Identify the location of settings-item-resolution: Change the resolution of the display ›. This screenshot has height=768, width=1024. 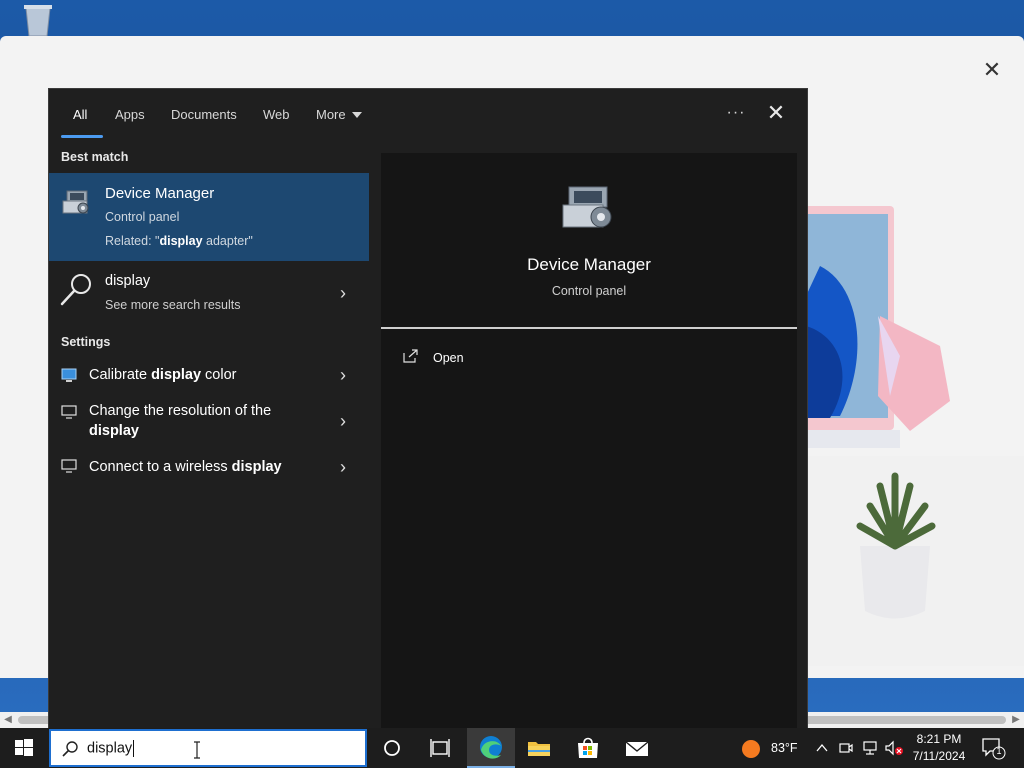
(209, 422).